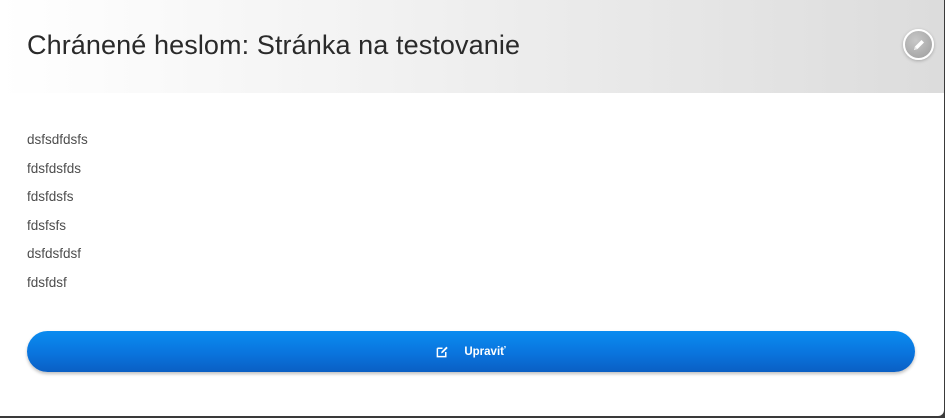  What do you see at coordinates (47, 225) in the screenshot?
I see `content-line: fdsfsfs` at bounding box center [47, 225].